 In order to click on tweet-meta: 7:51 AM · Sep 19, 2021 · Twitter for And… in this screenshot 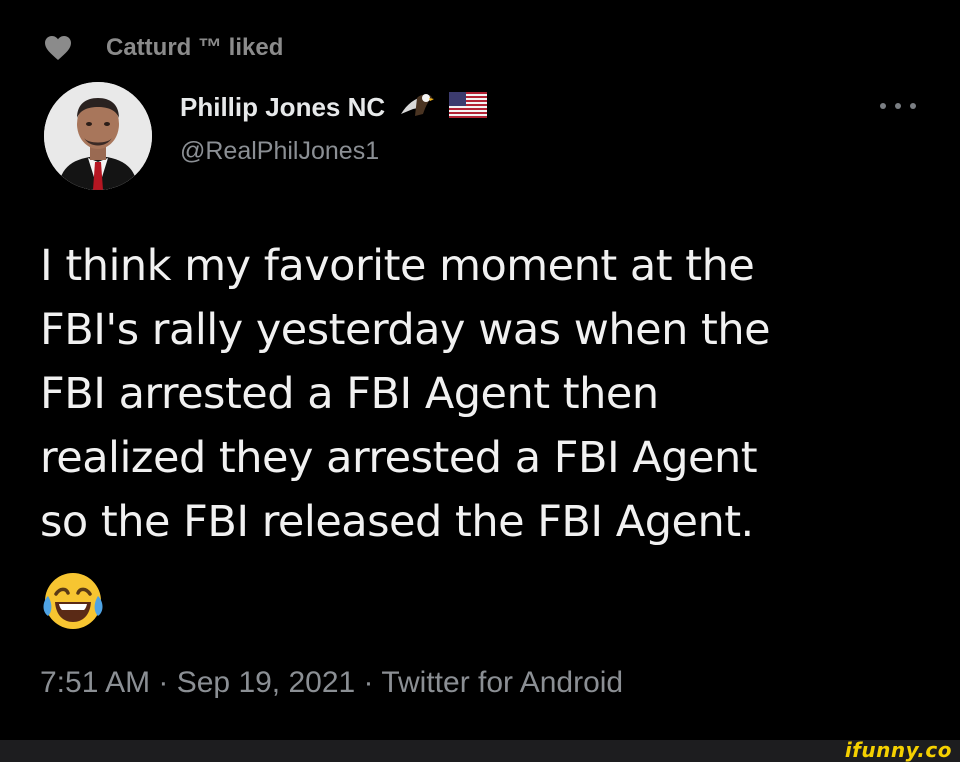, I will do `click(331, 683)`.